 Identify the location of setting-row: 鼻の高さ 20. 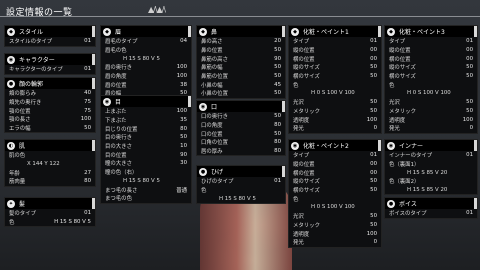
(241, 41).